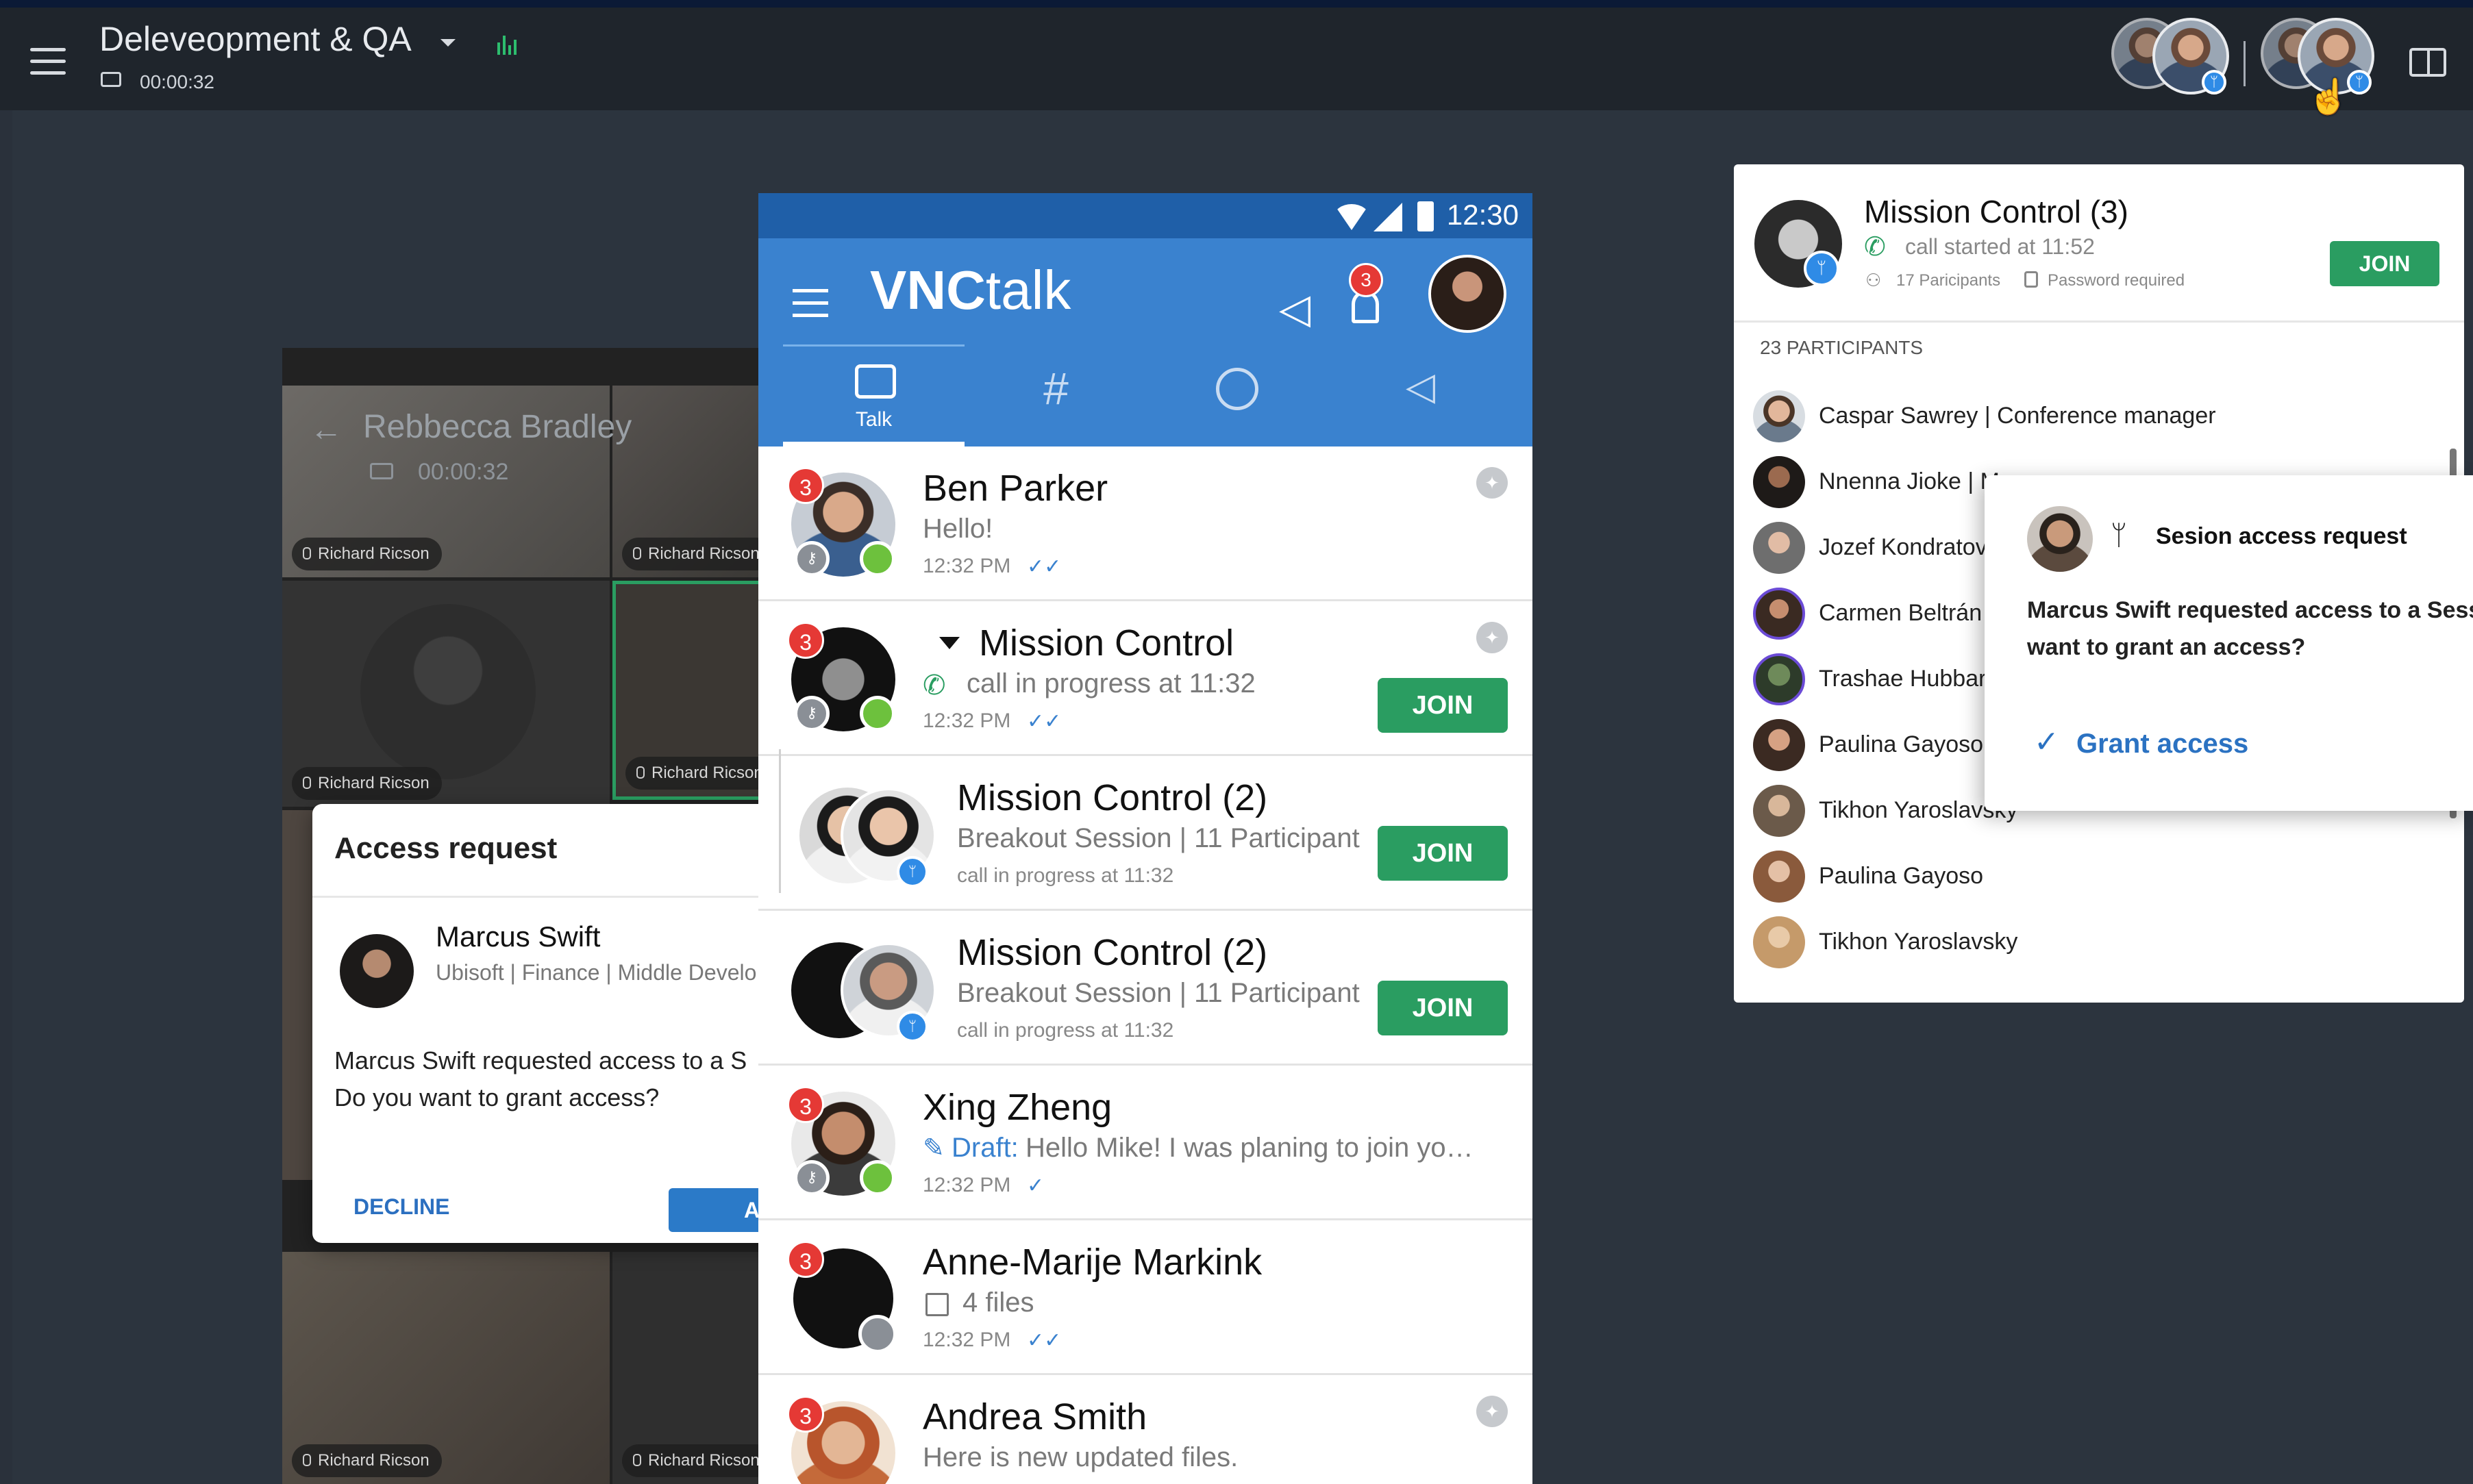 The height and width of the screenshot is (1484, 2473). I want to click on avatar-placeholder, so click(448, 691).